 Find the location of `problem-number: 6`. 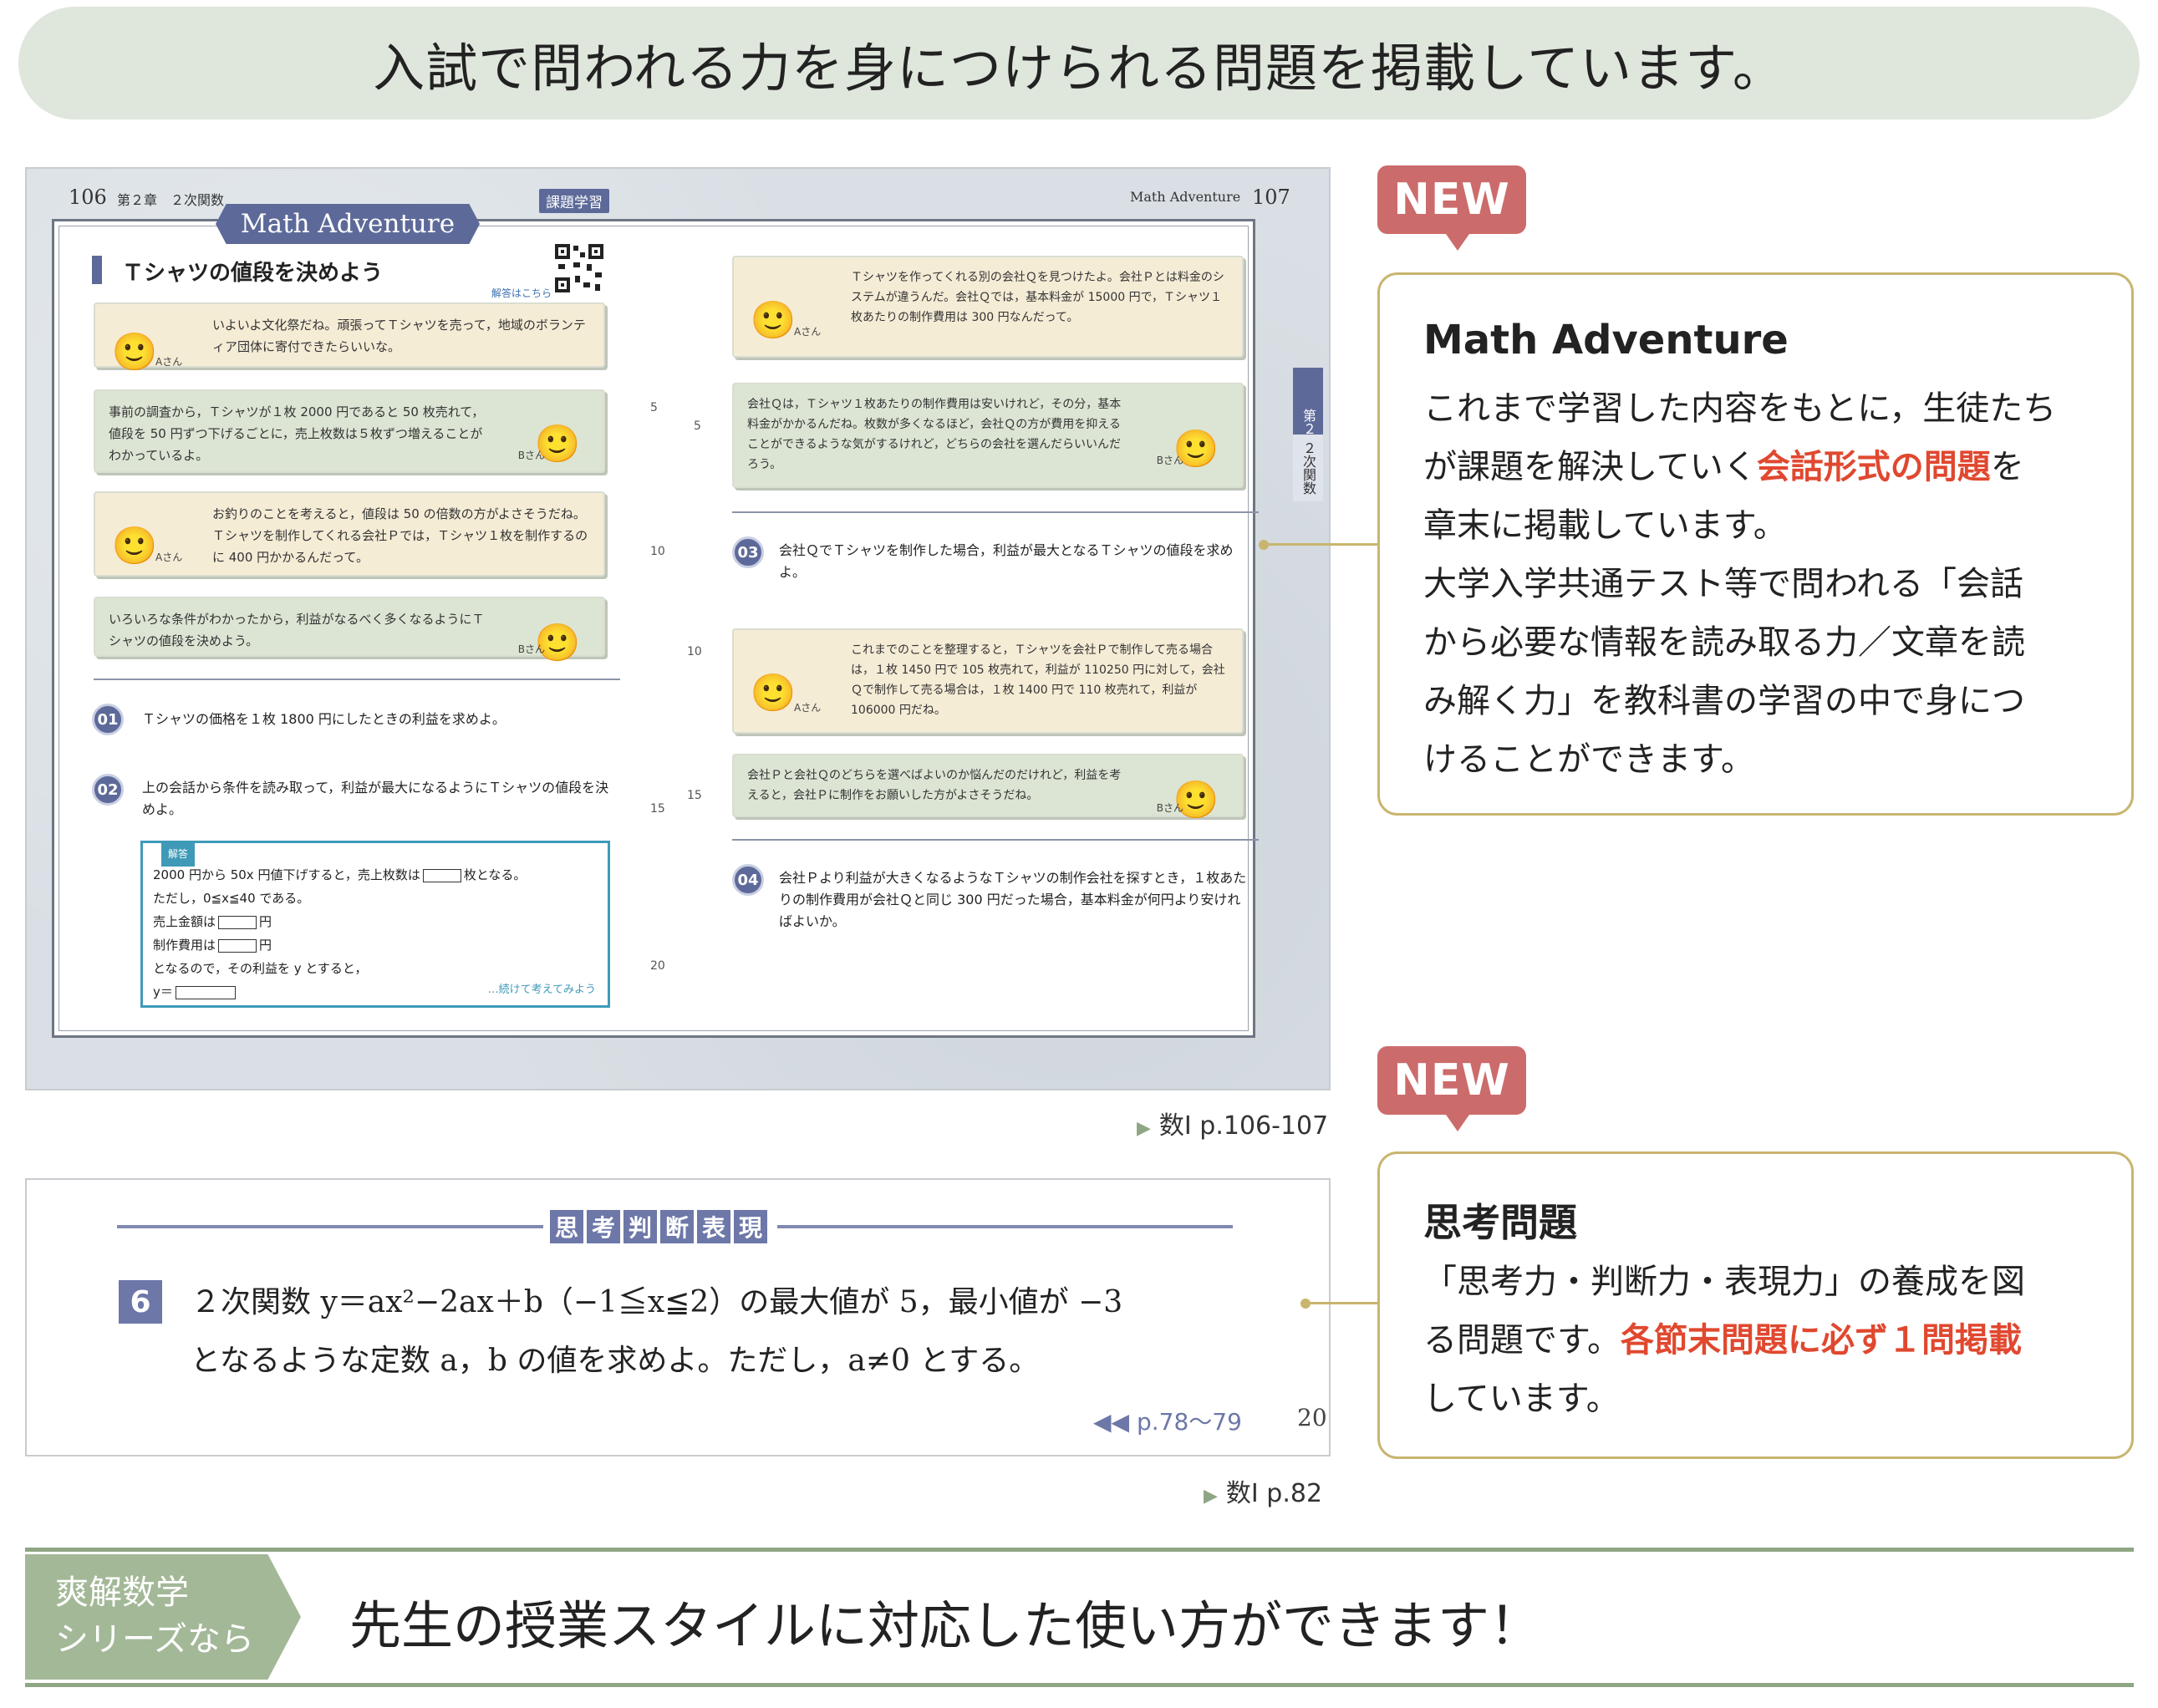

problem-number: 6 is located at coordinates (140, 1302).